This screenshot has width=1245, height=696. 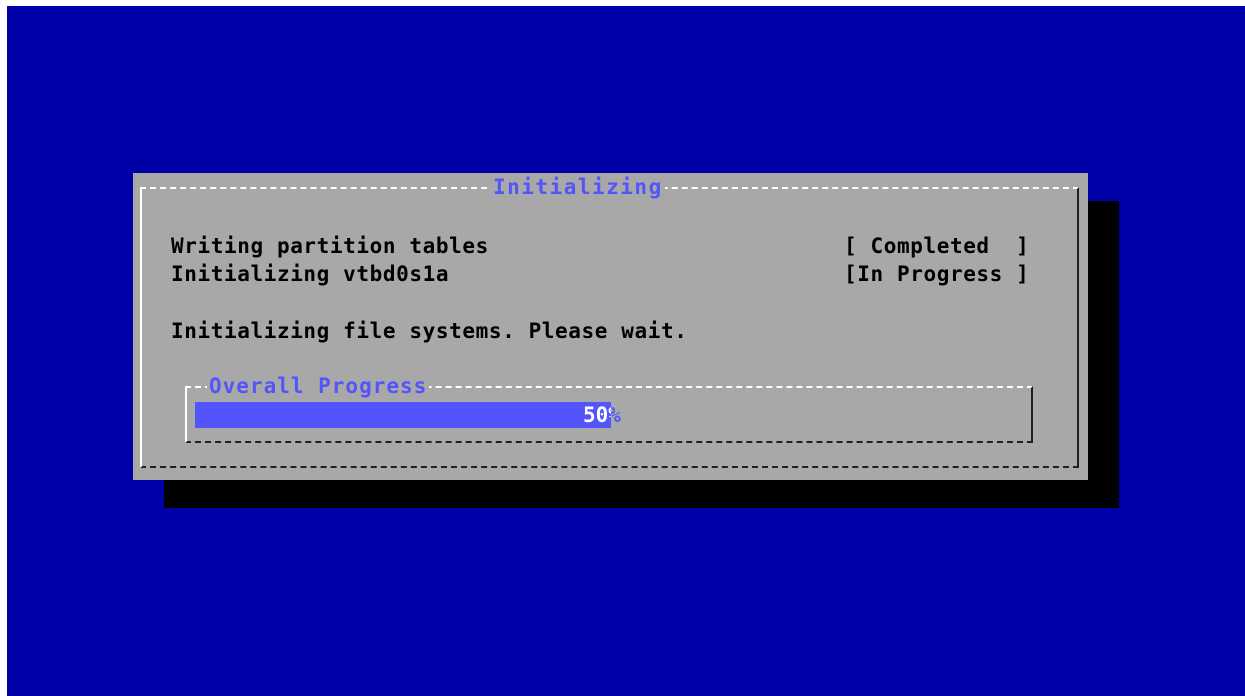 I want to click on overall-progress-label: Overall Progress, so click(x=318, y=386).